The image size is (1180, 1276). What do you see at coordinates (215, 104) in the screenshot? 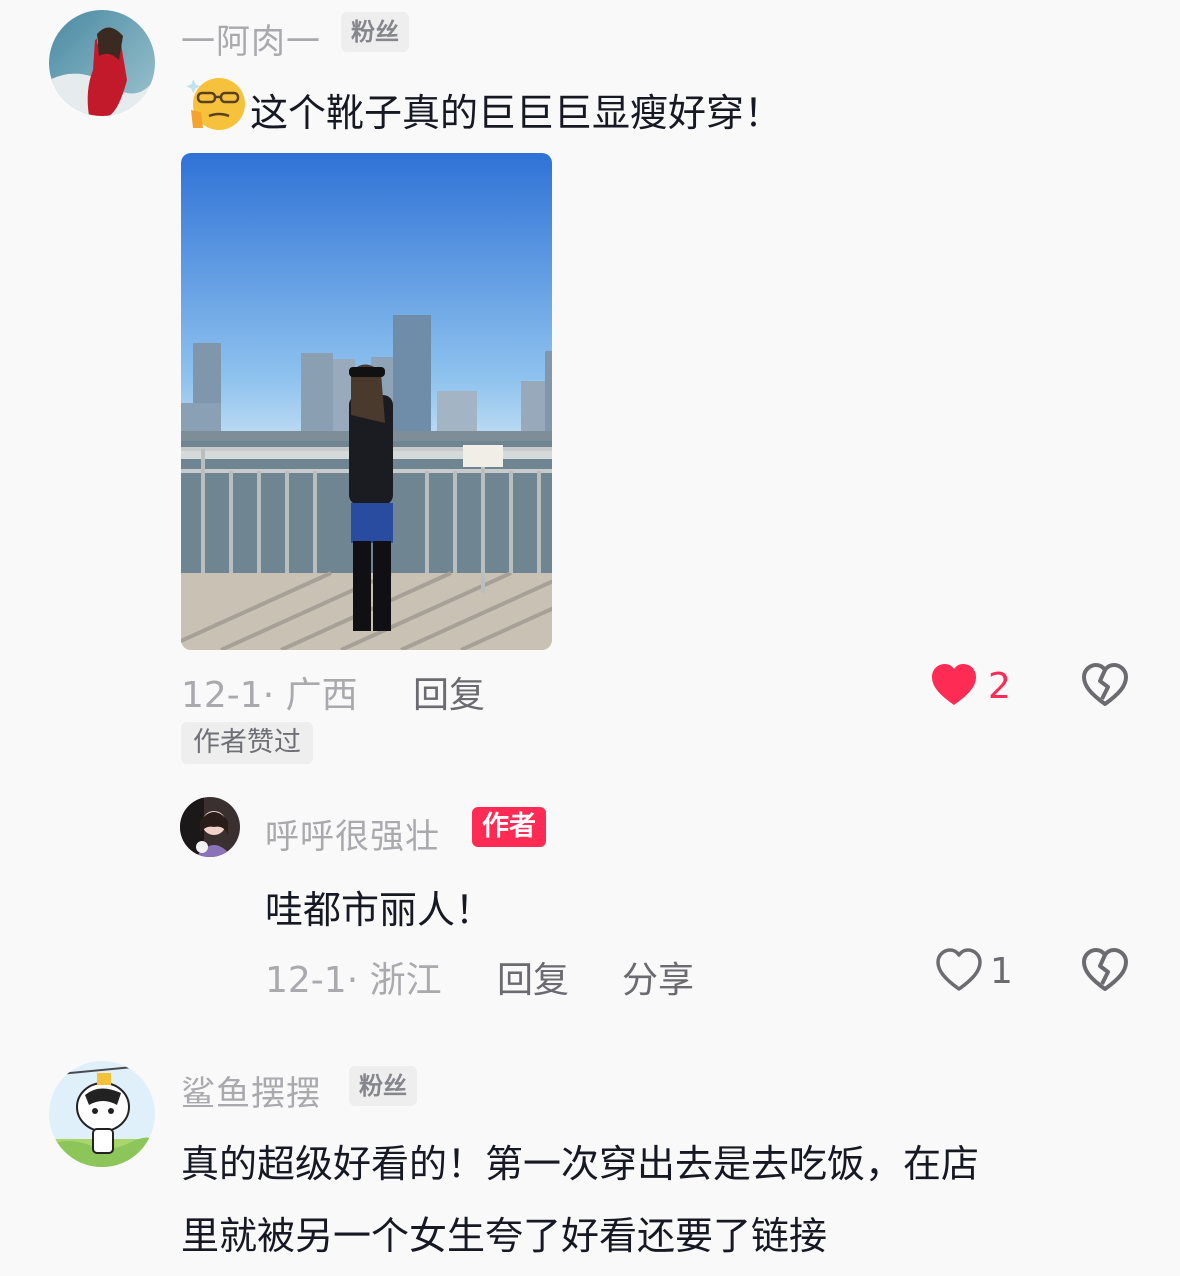
I see `thinking-glasses-emoji-icon` at bounding box center [215, 104].